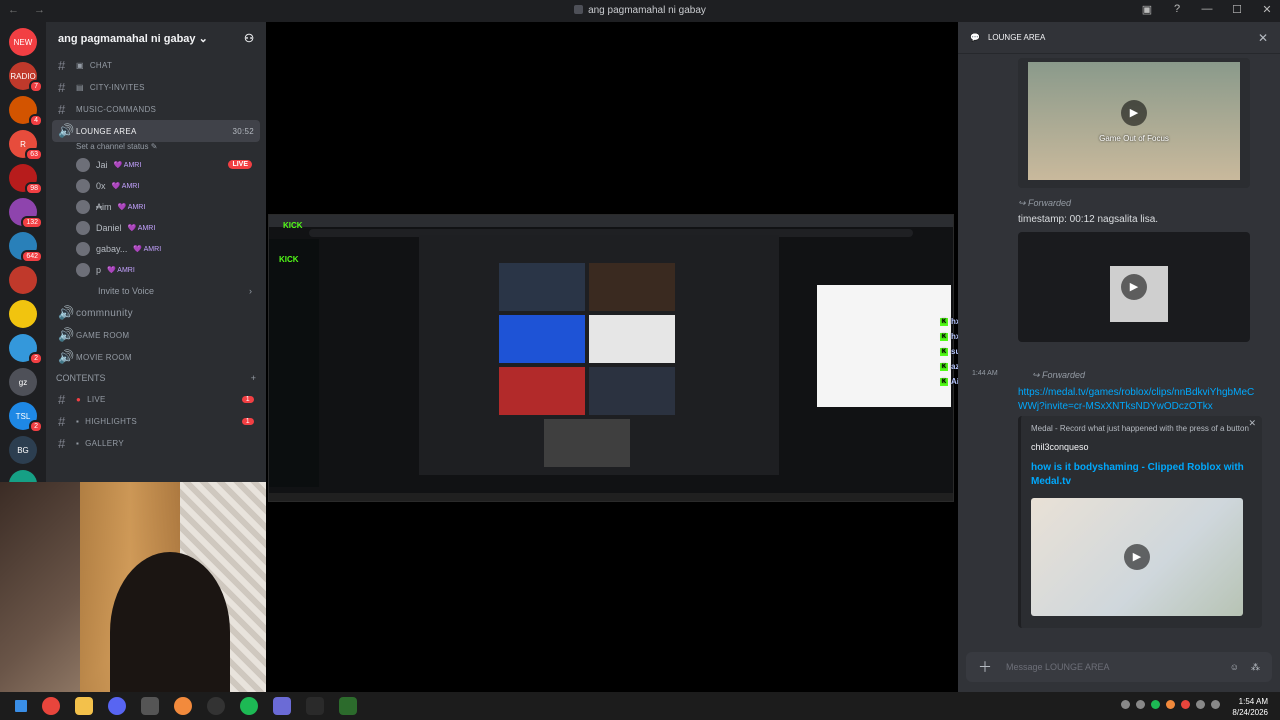 Image resolution: width=1280 pixels, height=720 pixels. I want to click on invite-label: Invite to Voice, so click(126, 291).